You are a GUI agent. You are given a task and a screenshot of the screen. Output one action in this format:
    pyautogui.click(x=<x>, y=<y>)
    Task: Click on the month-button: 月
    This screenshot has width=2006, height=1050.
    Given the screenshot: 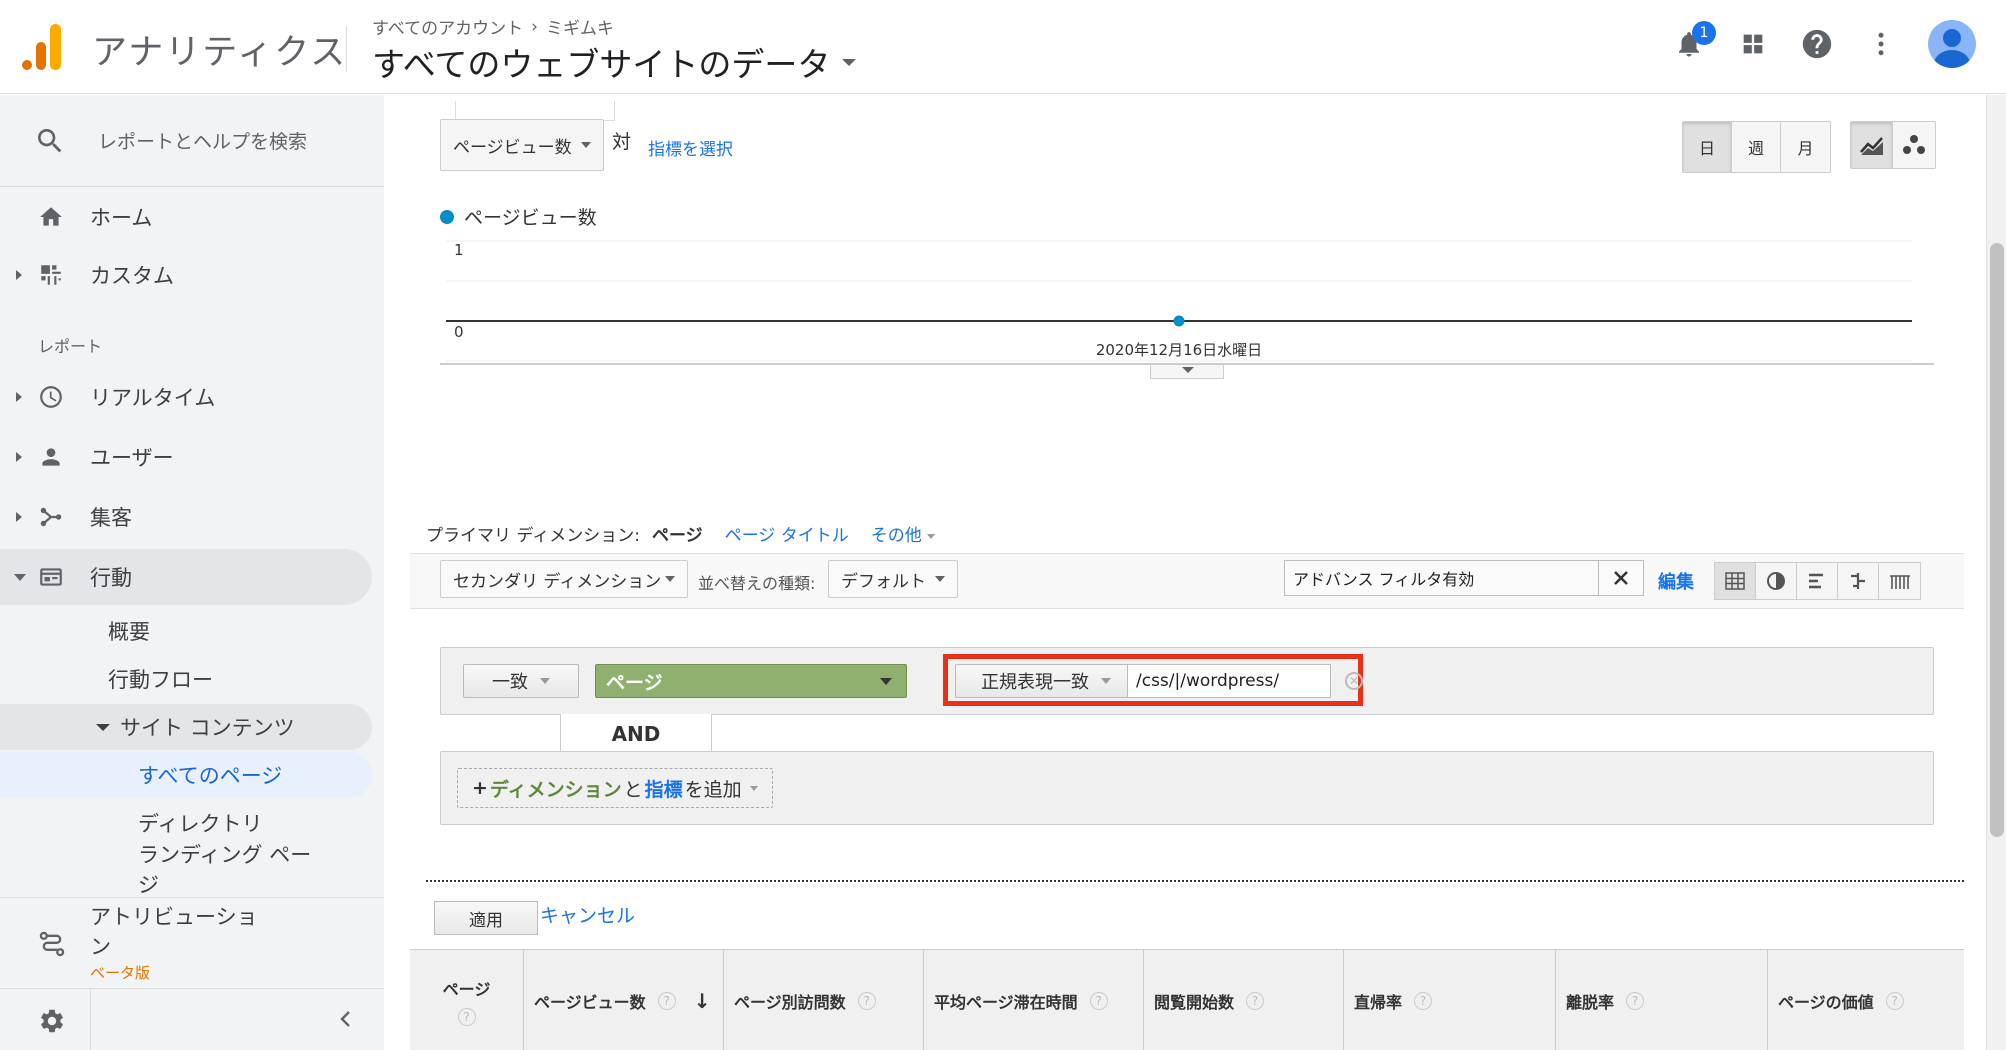 What is the action you would take?
    pyautogui.click(x=1805, y=147)
    